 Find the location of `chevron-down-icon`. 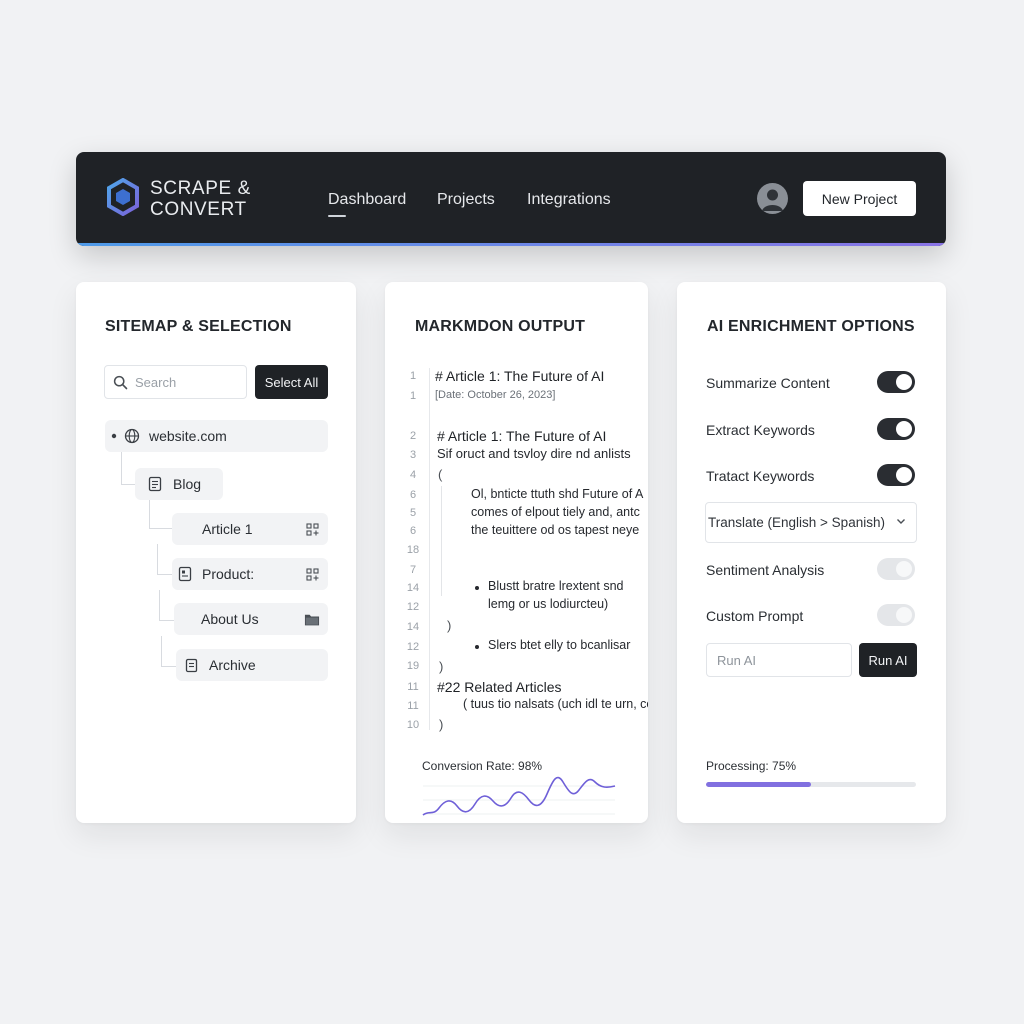

chevron-down-icon is located at coordinates (901, 521).